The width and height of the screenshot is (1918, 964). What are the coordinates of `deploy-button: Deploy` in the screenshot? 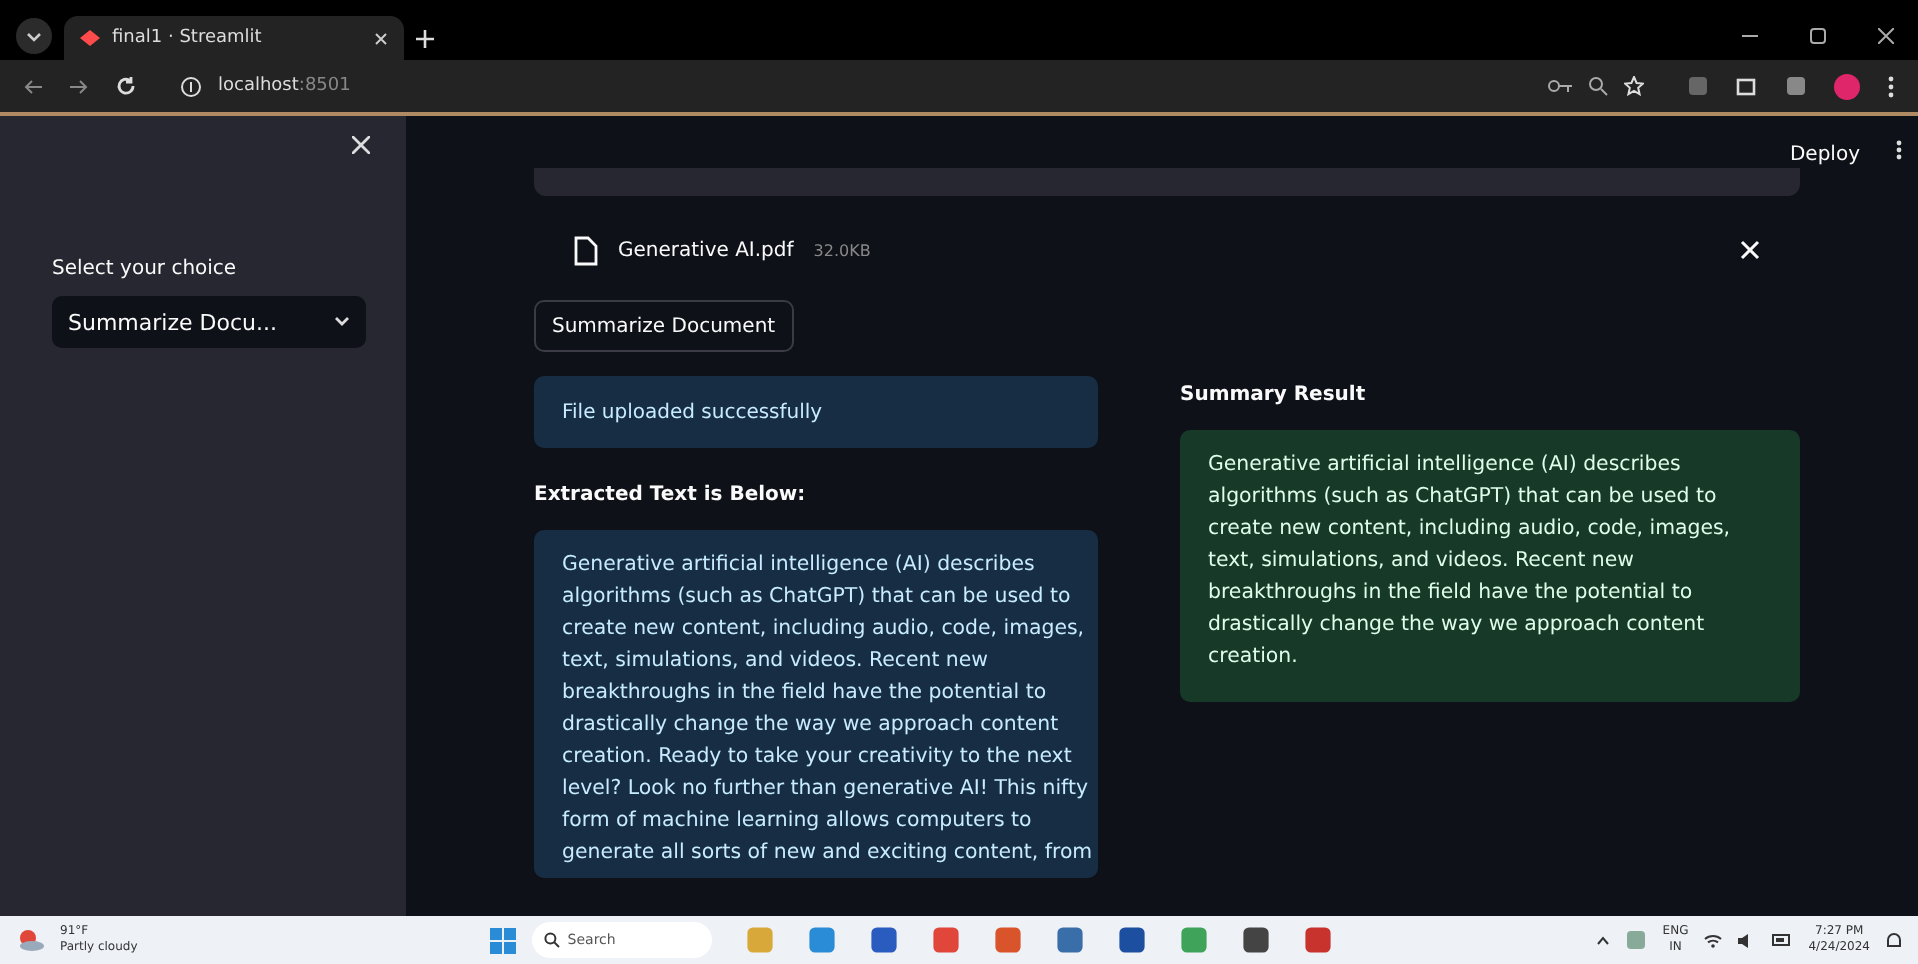 It's located at (1842, 154).